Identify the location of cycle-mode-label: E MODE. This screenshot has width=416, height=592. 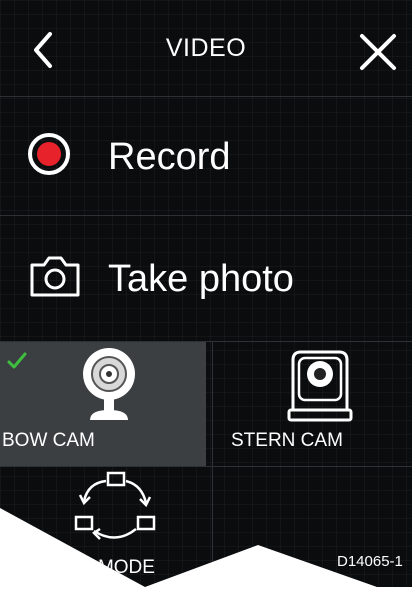
(117, 567).